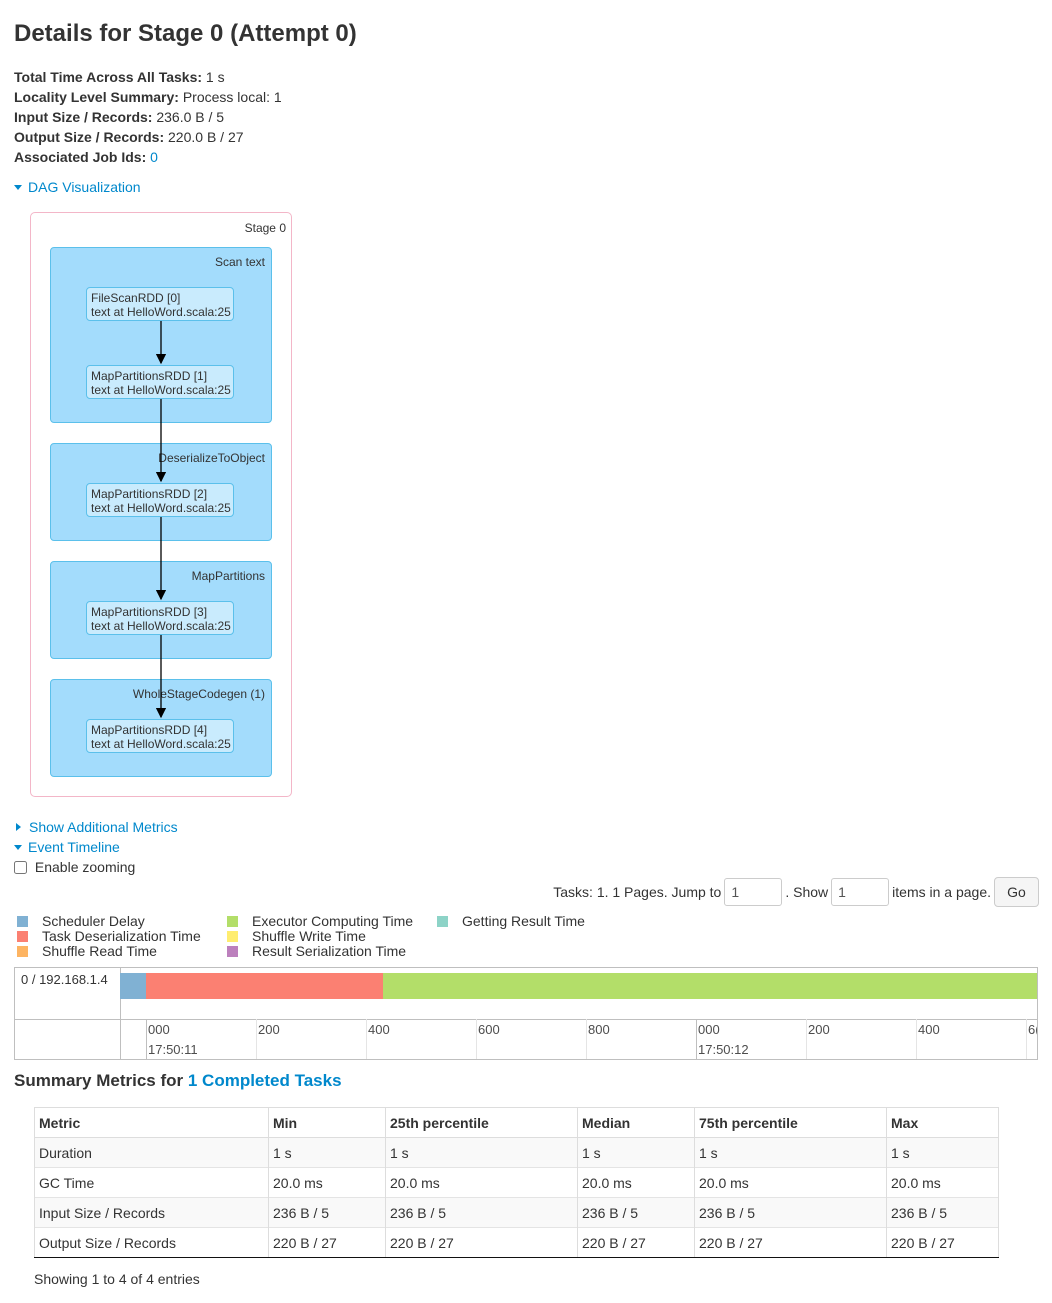  I want to click on timeline-time-label: 17:50:11, so click(173, 1049).